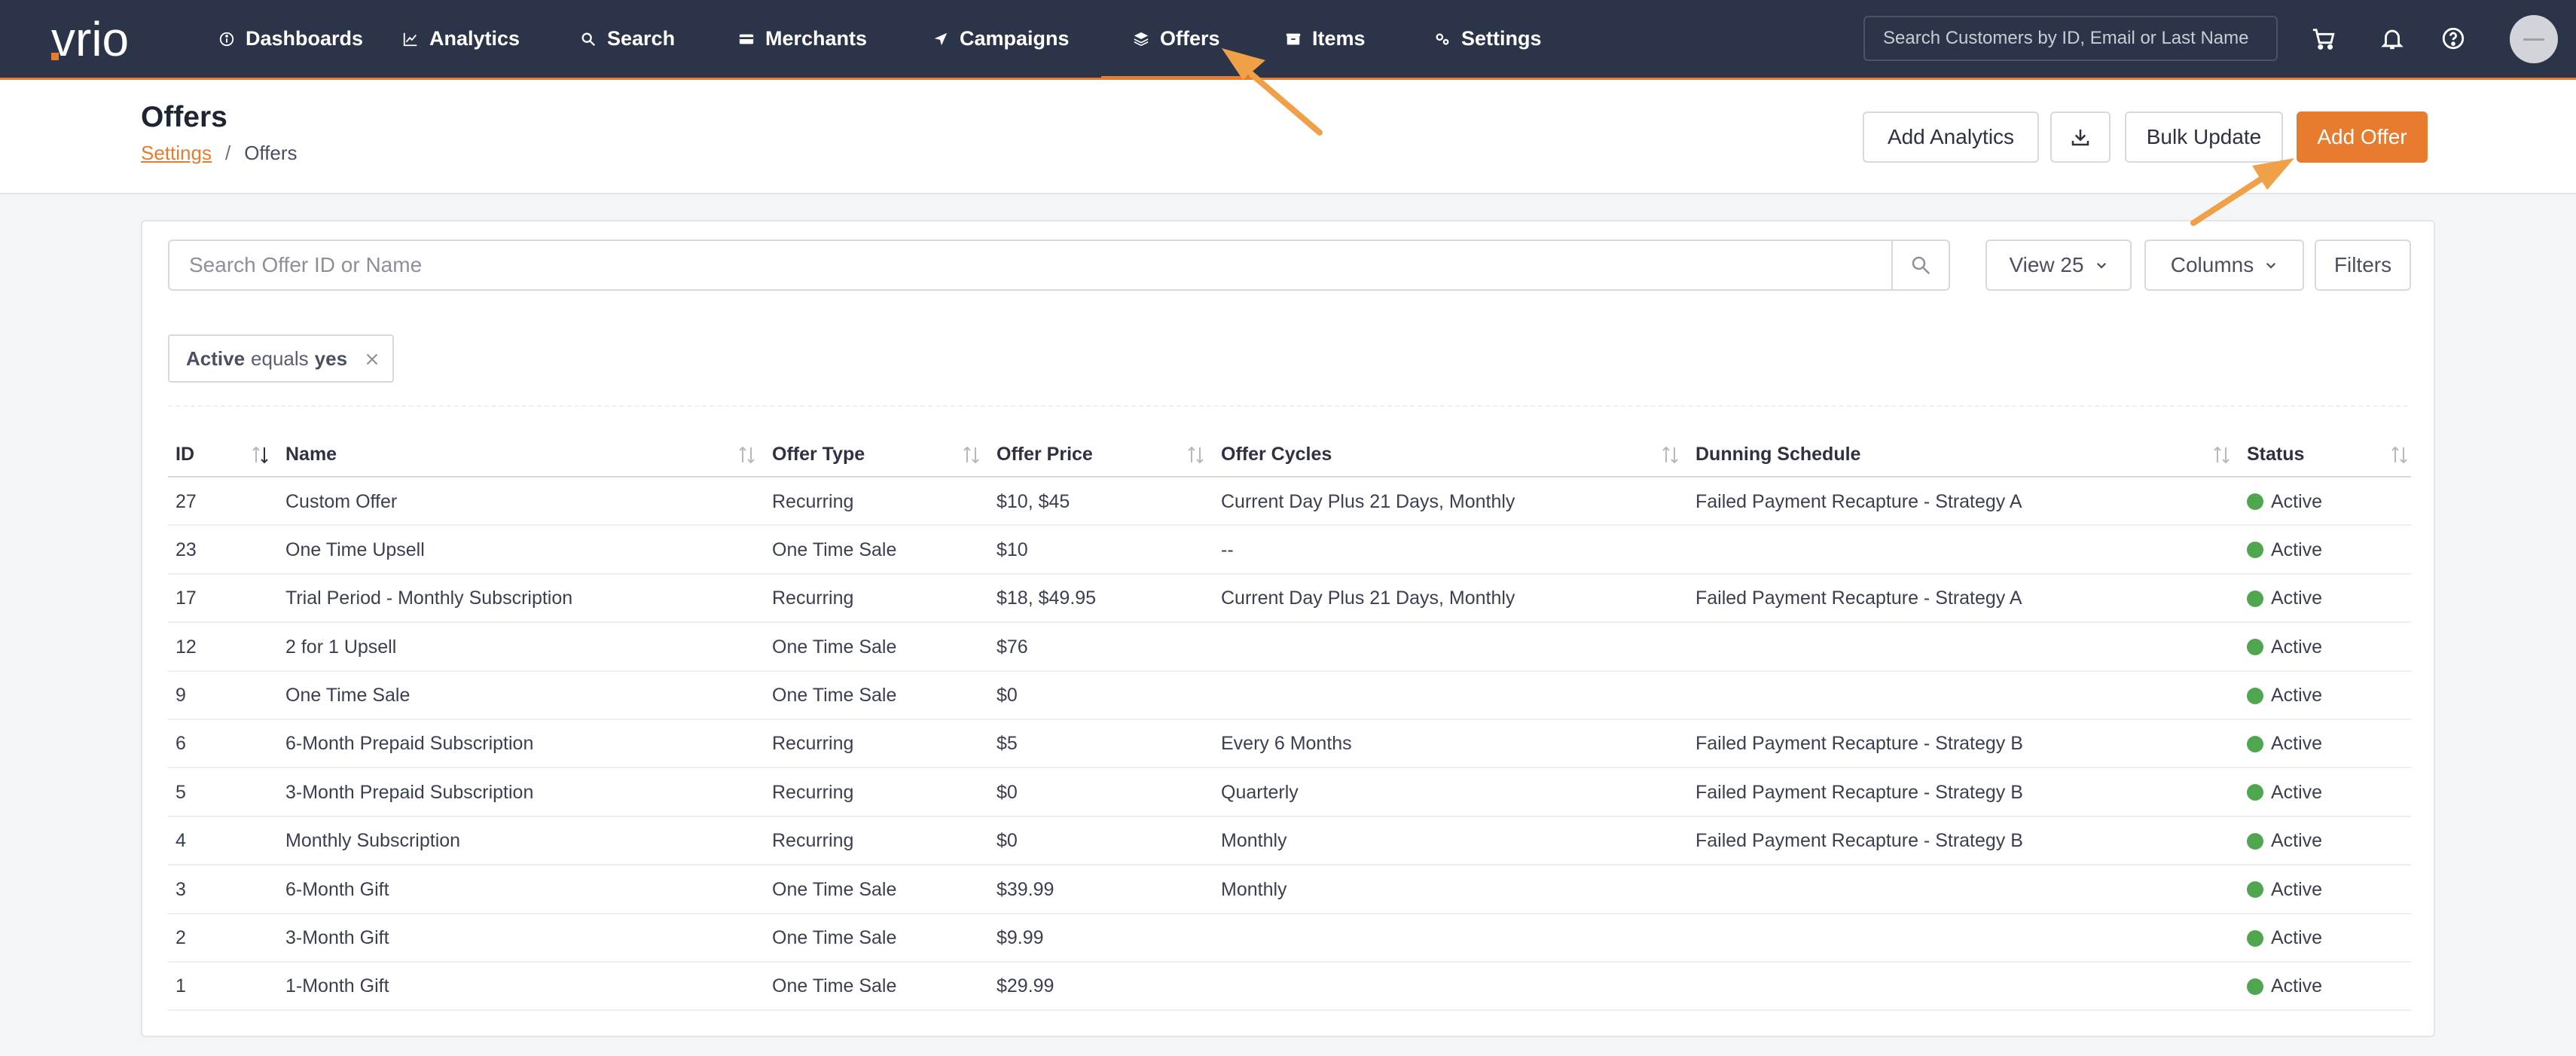  What do you see at coordinates (337, 938) in the screenshot?
I see `cell-name: 3-Month Gift` at bounding box center [337, 938].